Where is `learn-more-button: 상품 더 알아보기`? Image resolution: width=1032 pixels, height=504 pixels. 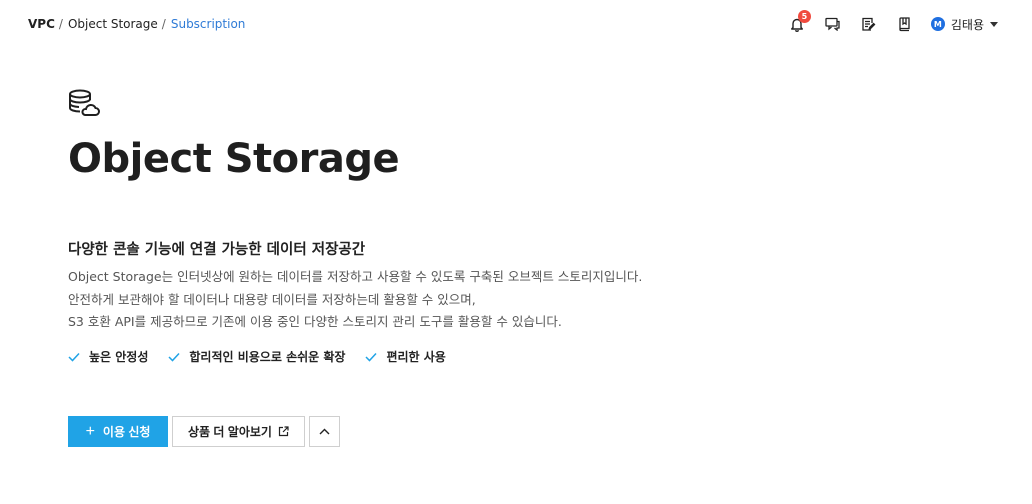 learn-more-button: 상품 더 알아보기 is located at coordinates (238, 431).